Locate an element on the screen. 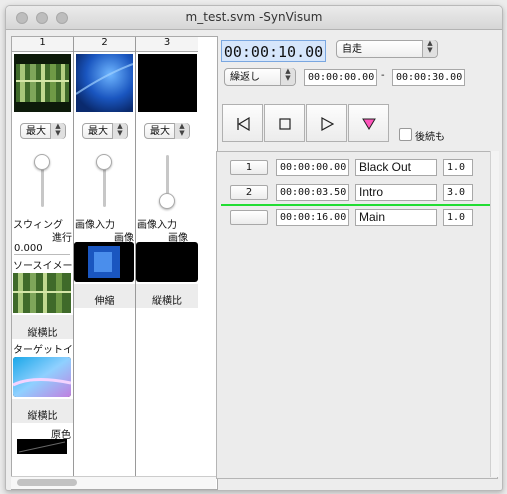 This screenshot has height=494, width=507. marker-icon is located at coordinates (369, 124).